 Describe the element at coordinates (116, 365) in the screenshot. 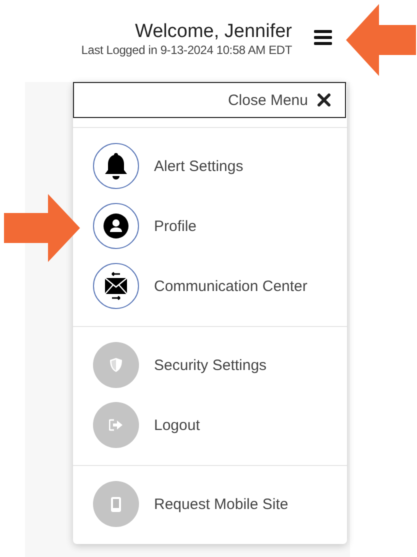

I see `shield-icon` at that location.